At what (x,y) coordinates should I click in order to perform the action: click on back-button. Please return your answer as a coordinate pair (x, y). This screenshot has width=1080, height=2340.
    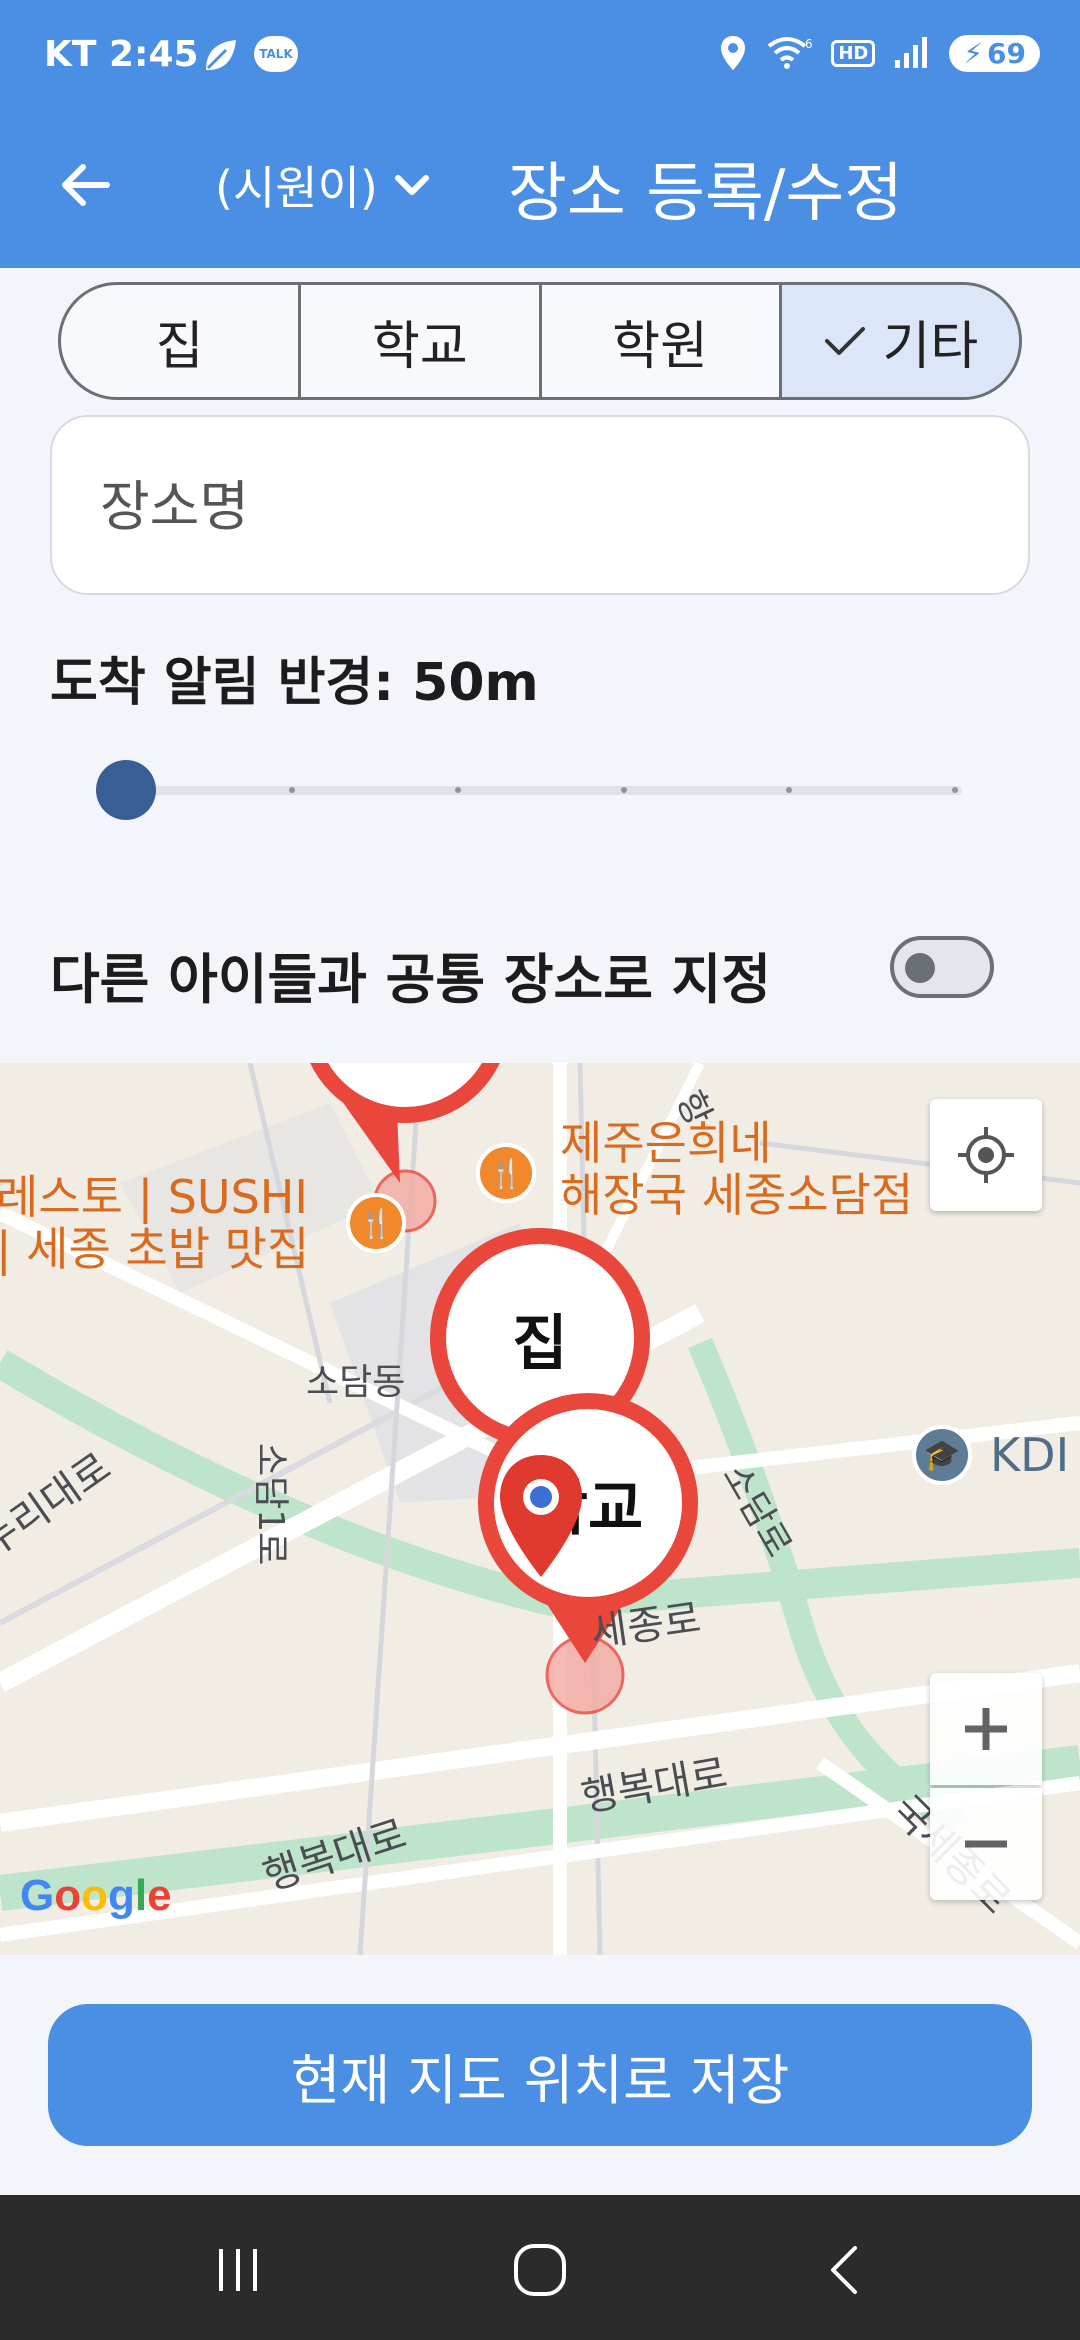
    Looking at the image, I should click on (85, 185).